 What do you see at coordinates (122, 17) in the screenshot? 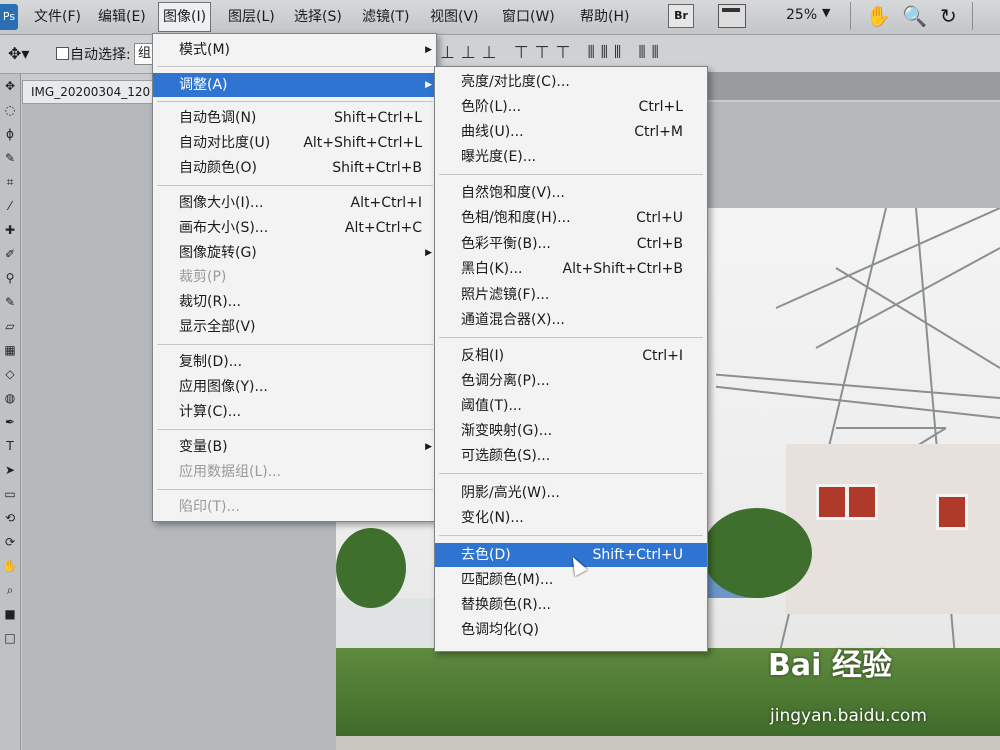
I see `menu-edit: 编辑(E)` at bounding box center [122, 17].